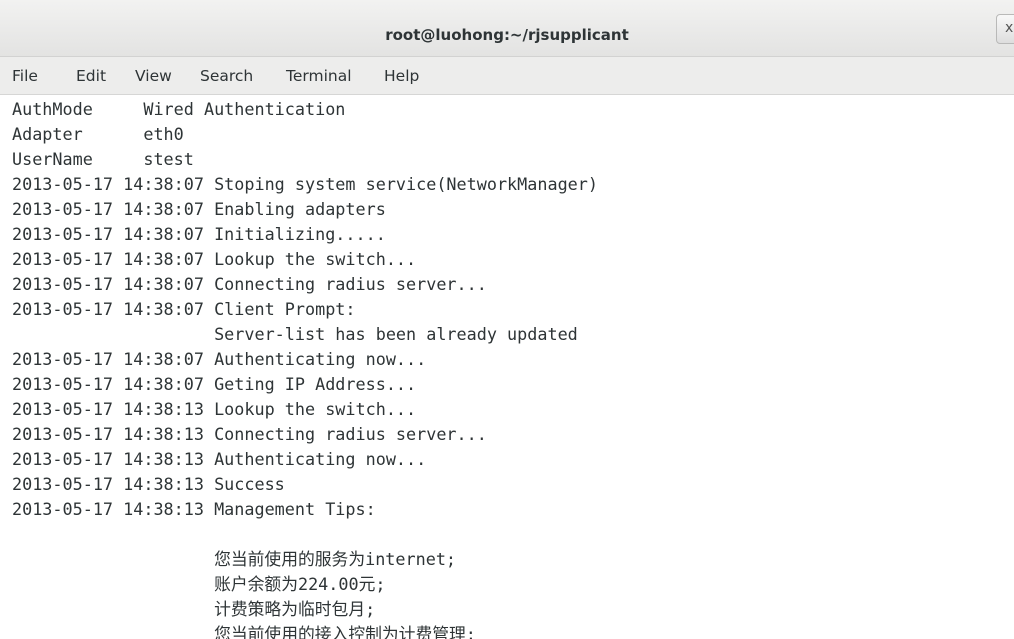 Image resolution: width=1014 pixels, height=639 pixels. What do you see at coordinates (91, 76) in the screenshot?
I see `menu-edit: Edit` at bounding box center [91, 76].